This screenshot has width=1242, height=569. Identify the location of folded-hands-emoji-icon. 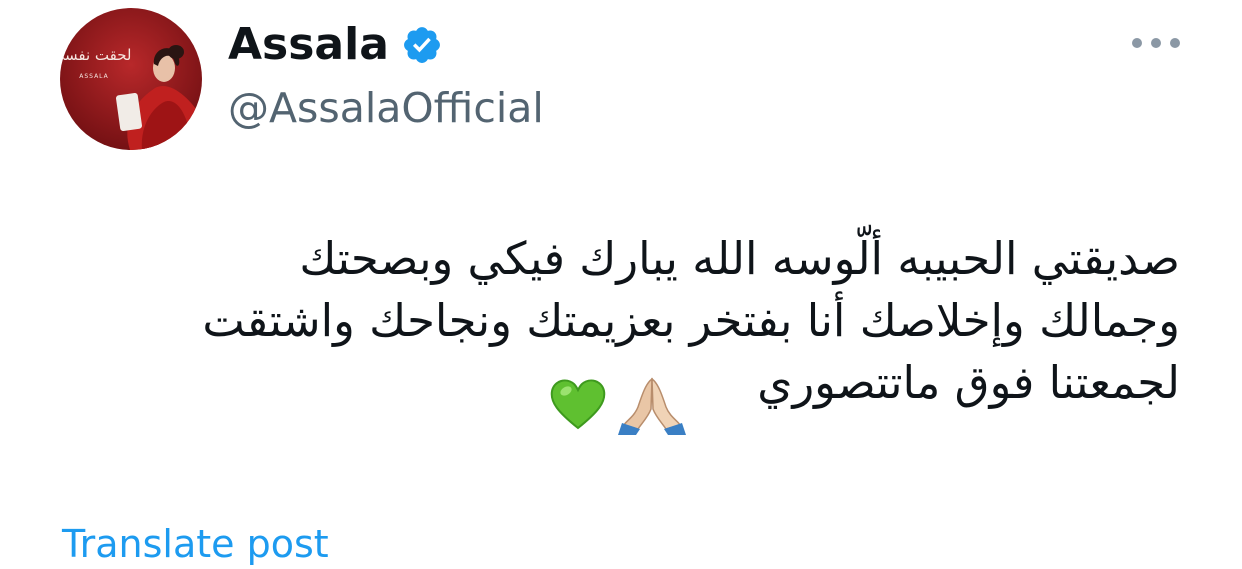
(652, 406).